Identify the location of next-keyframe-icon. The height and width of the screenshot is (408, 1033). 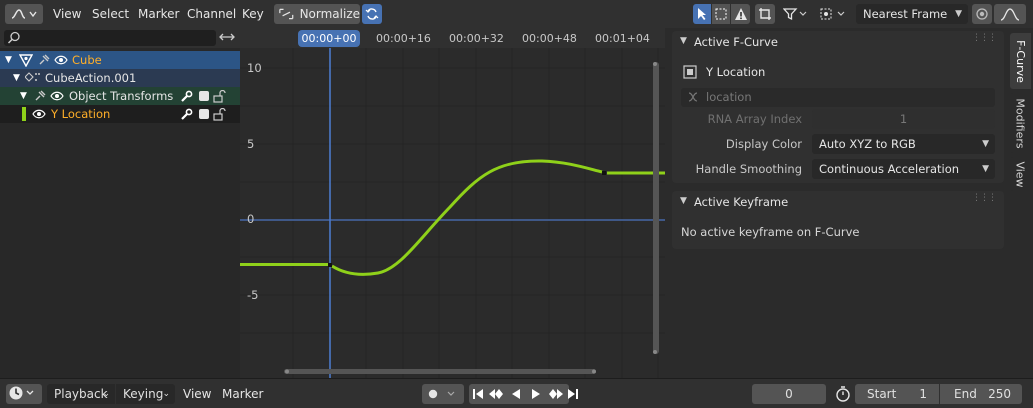
(556, 394).